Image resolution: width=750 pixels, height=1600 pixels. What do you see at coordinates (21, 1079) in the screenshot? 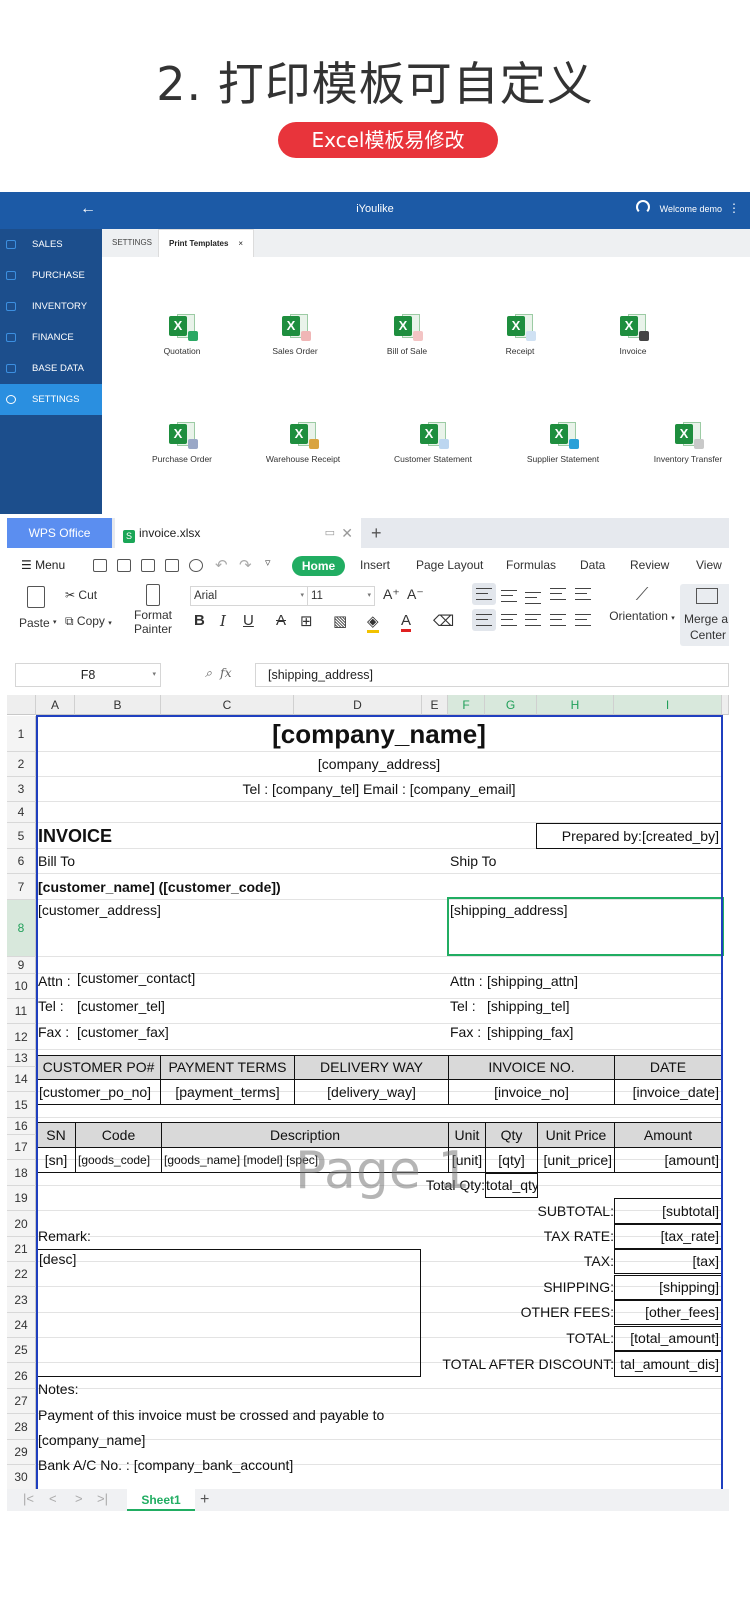
I see `row-header: 14` at bounding box center [21, 1079].